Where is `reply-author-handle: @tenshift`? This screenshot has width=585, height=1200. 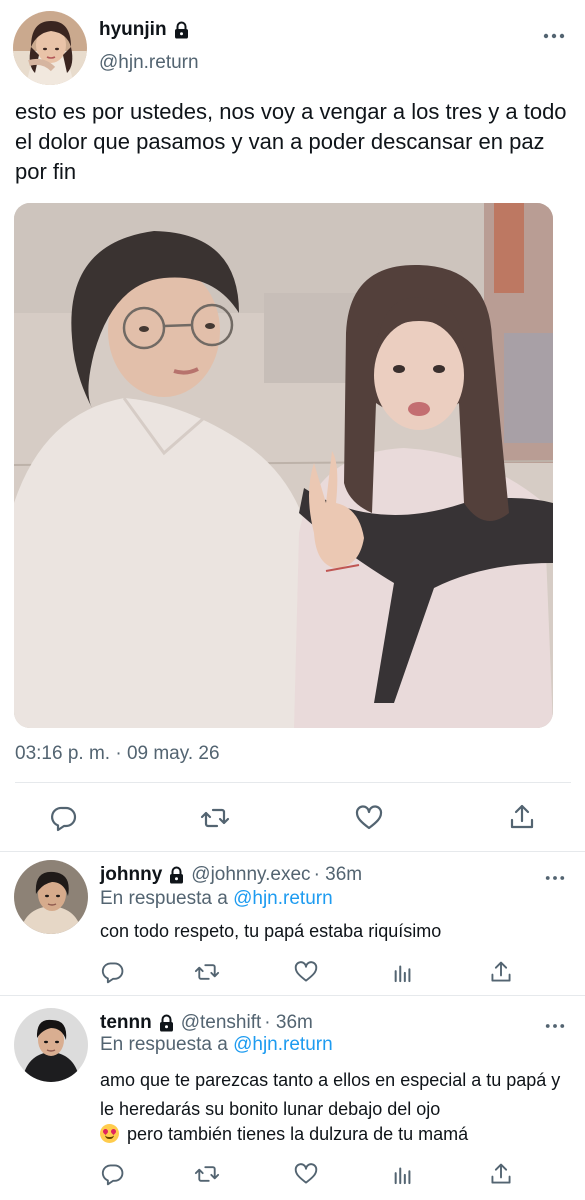
reply-author-handle: @tenshift is located at coordinates (221, 1023).